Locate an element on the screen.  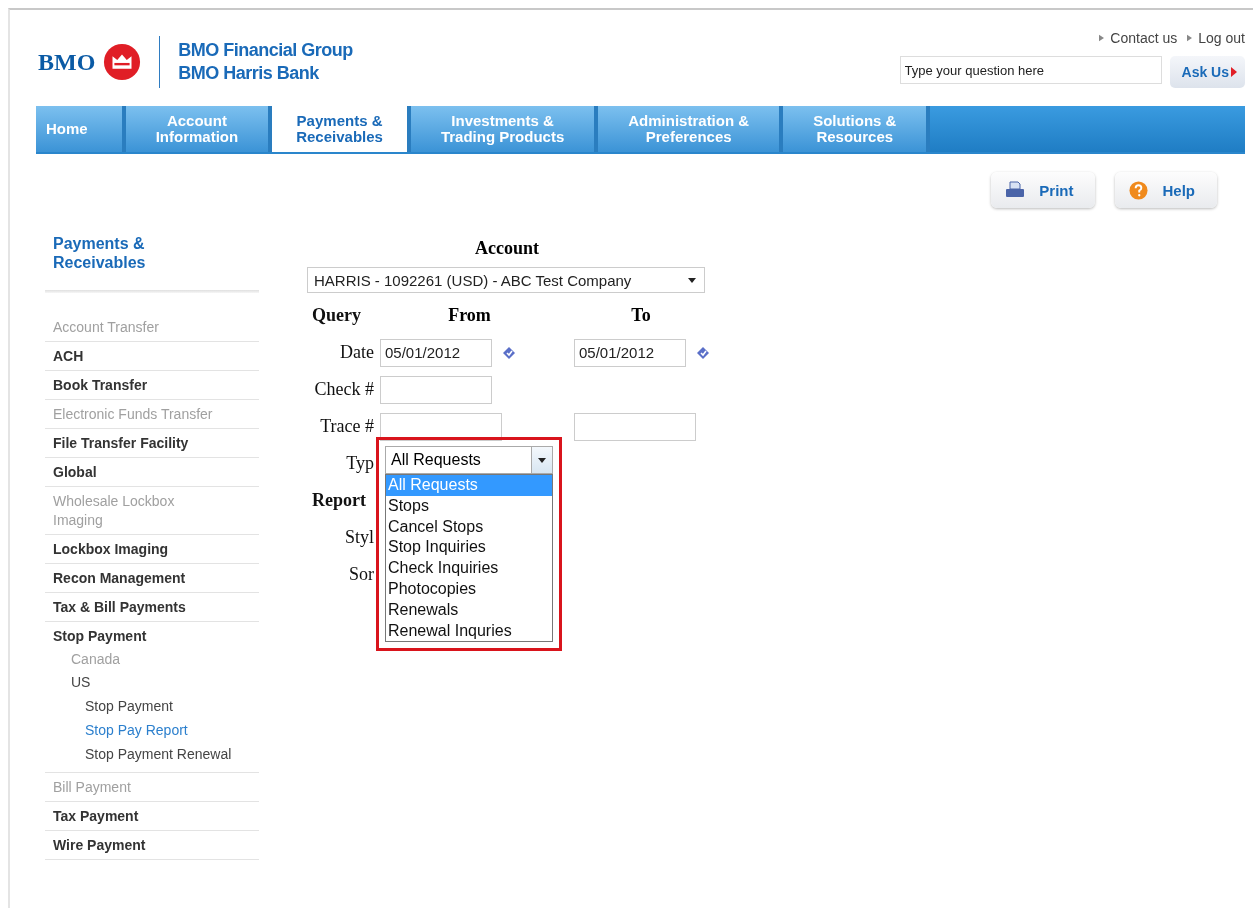
sidebar-subitem: Stop Payment is located at coordinates (172, 706).